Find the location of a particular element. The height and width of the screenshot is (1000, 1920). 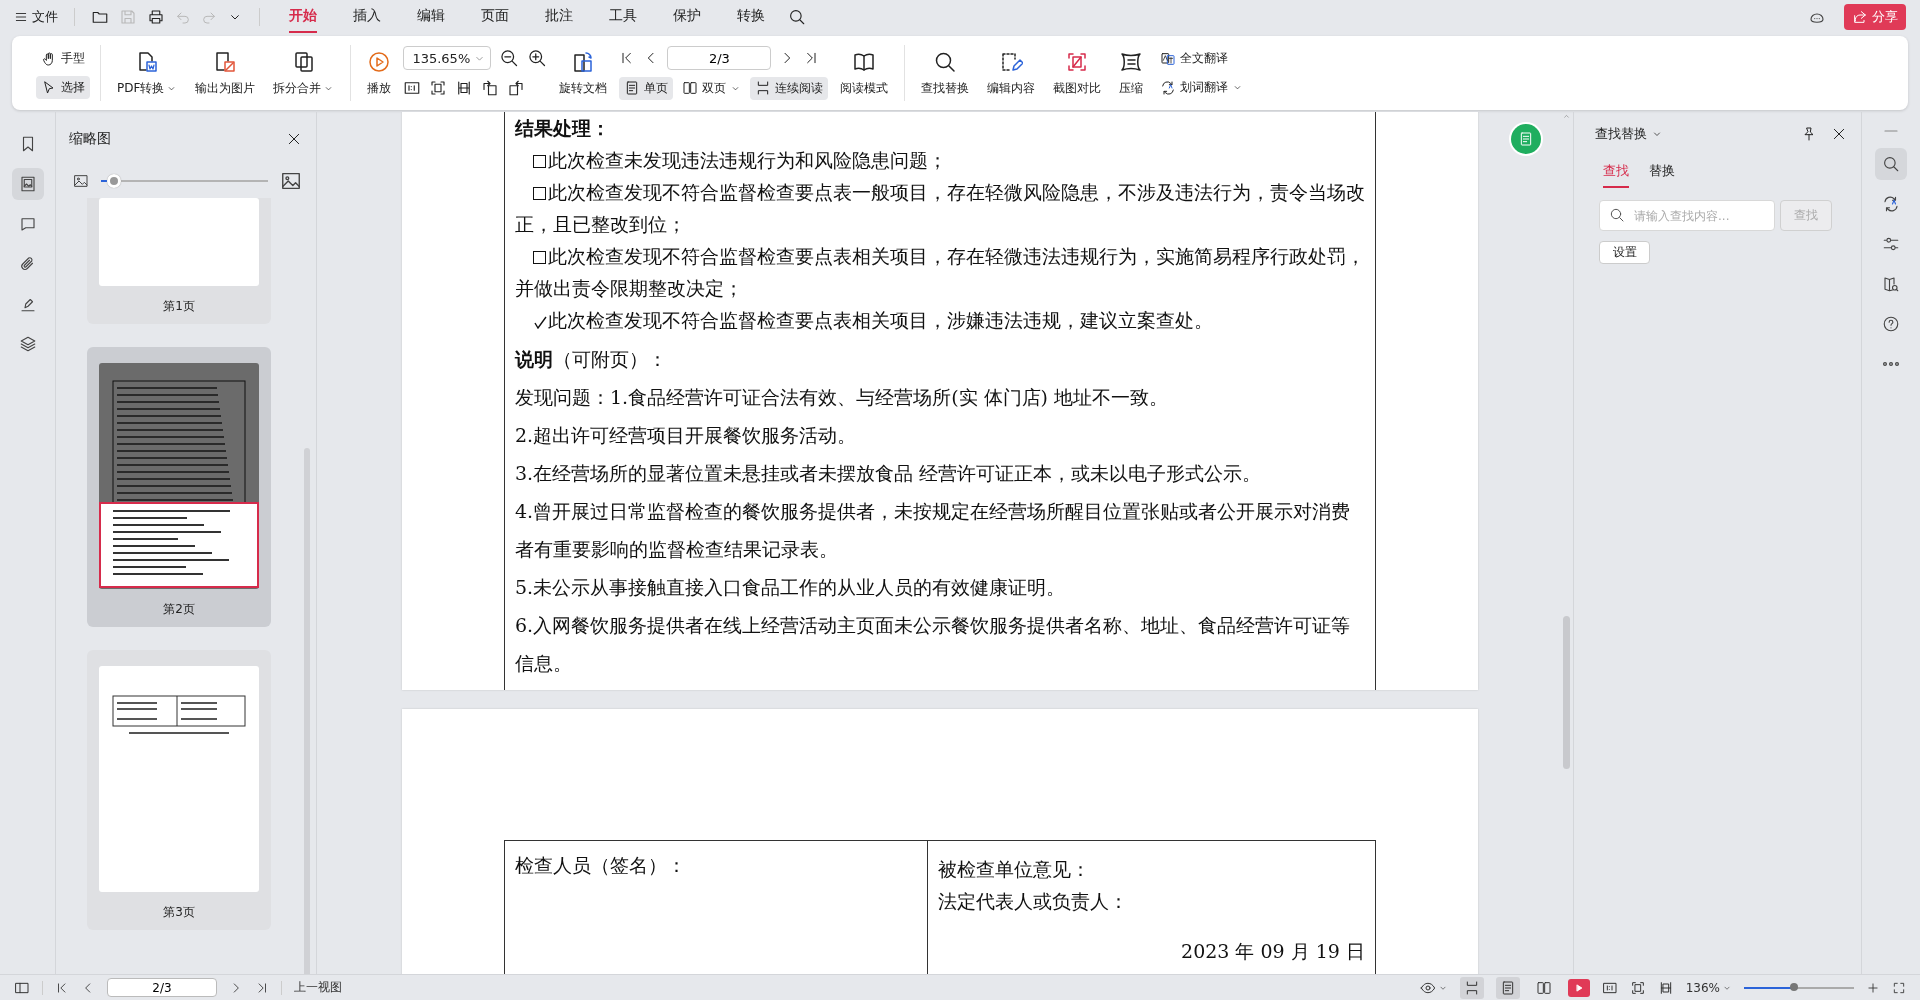

zoom-out-icon is located at coordinates (509, 58).